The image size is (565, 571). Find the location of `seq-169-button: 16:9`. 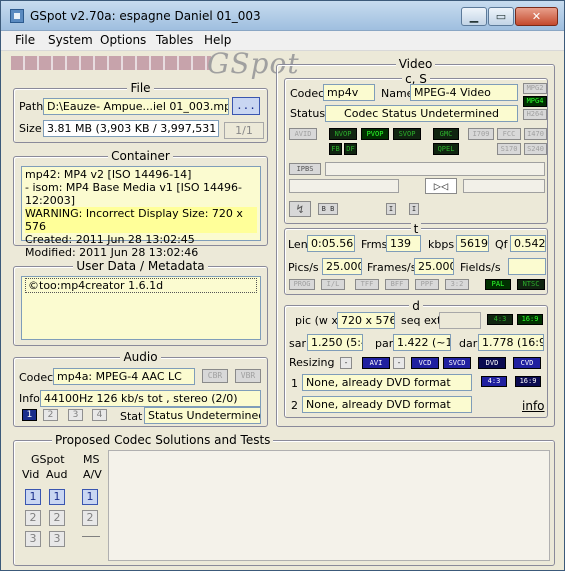

seq-169-button: 16:9 is located at coordinates (530, 319).